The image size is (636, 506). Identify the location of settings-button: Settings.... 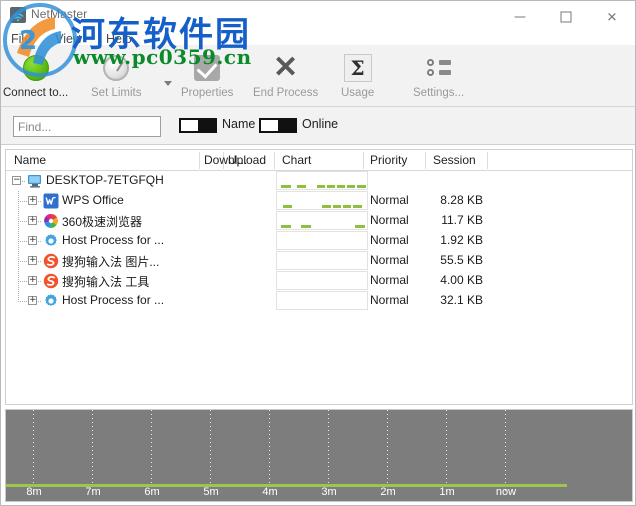
(438, 76).